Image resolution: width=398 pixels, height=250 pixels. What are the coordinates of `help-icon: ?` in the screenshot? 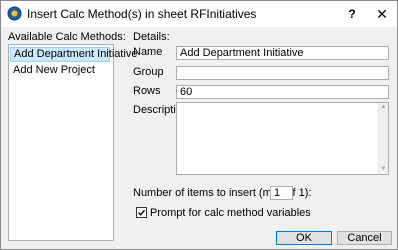 It's located at (352, 14).